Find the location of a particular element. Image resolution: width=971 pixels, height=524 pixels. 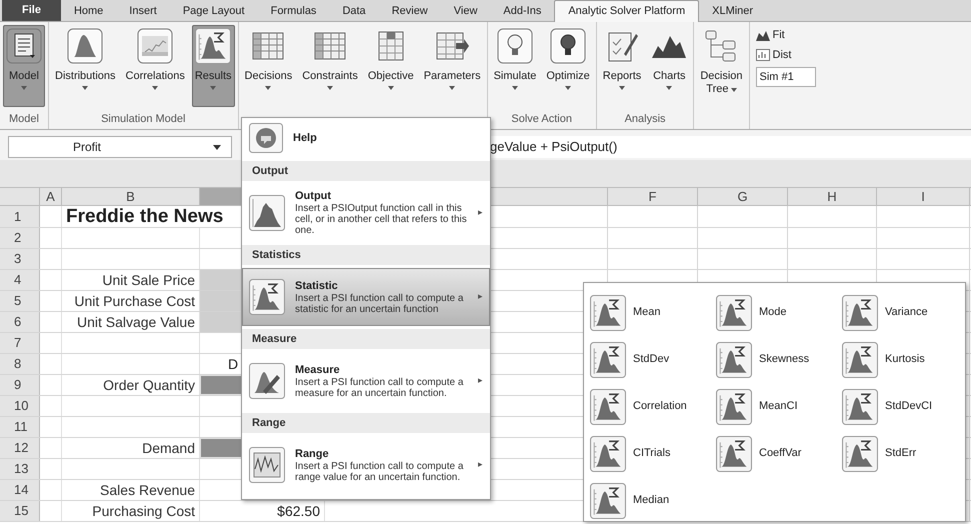

row-header: 4 is located at coordinates (20, 280).